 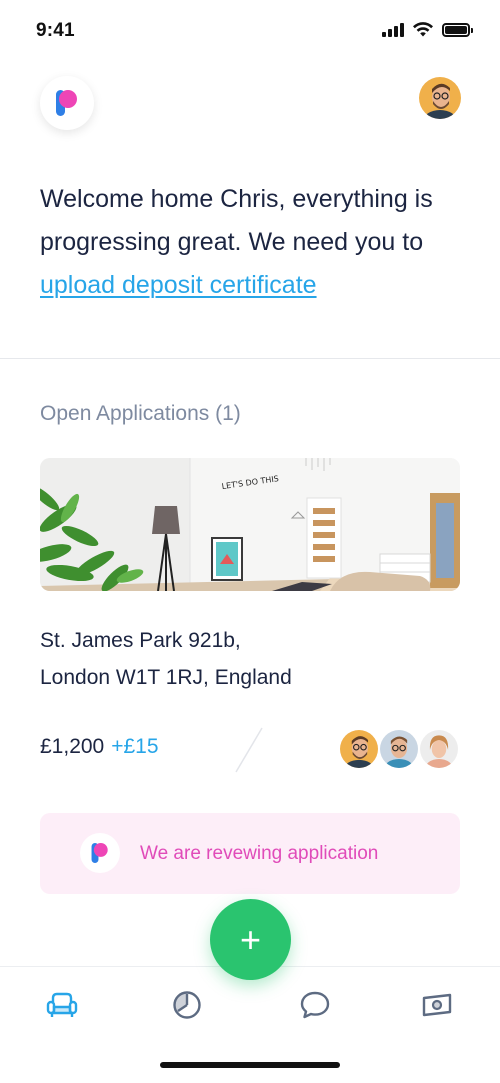 I want to click on wifi-icon, so click(x=423, y=29).